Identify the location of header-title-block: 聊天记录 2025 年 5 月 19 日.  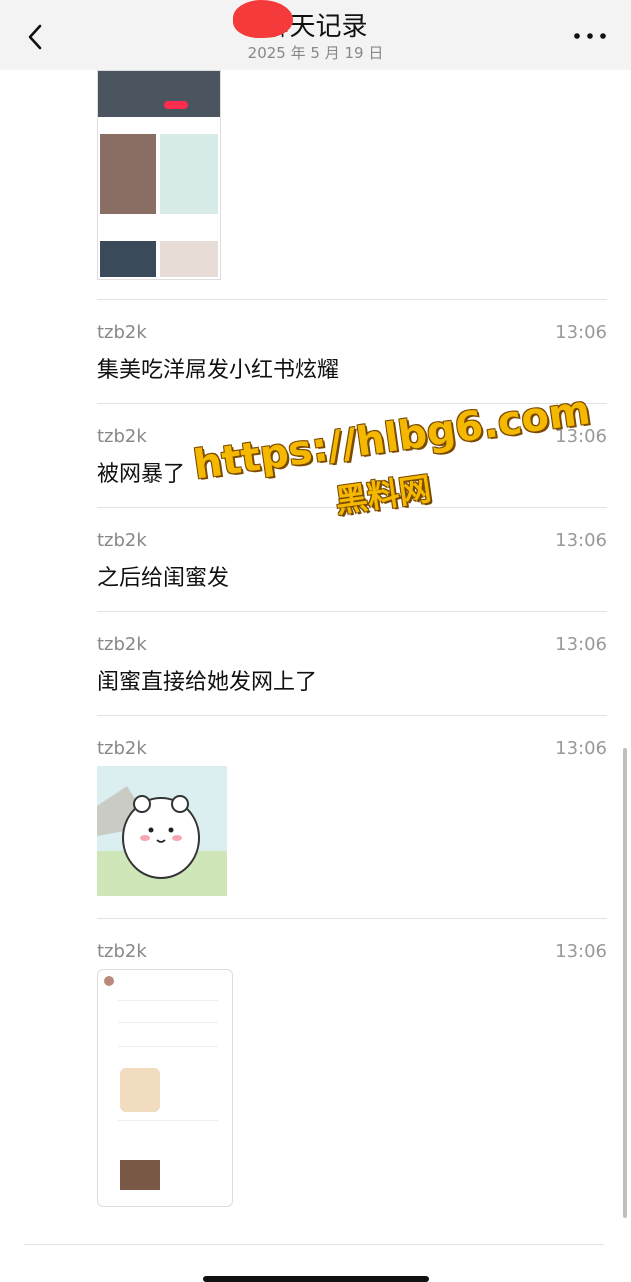
(315, 36).